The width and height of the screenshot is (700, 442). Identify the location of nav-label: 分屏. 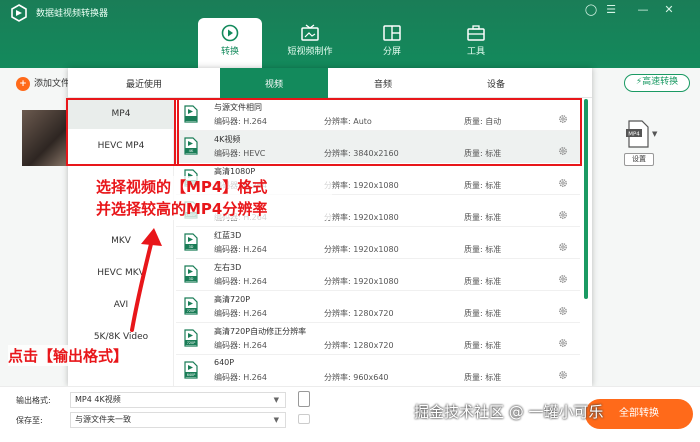
(391, 52).